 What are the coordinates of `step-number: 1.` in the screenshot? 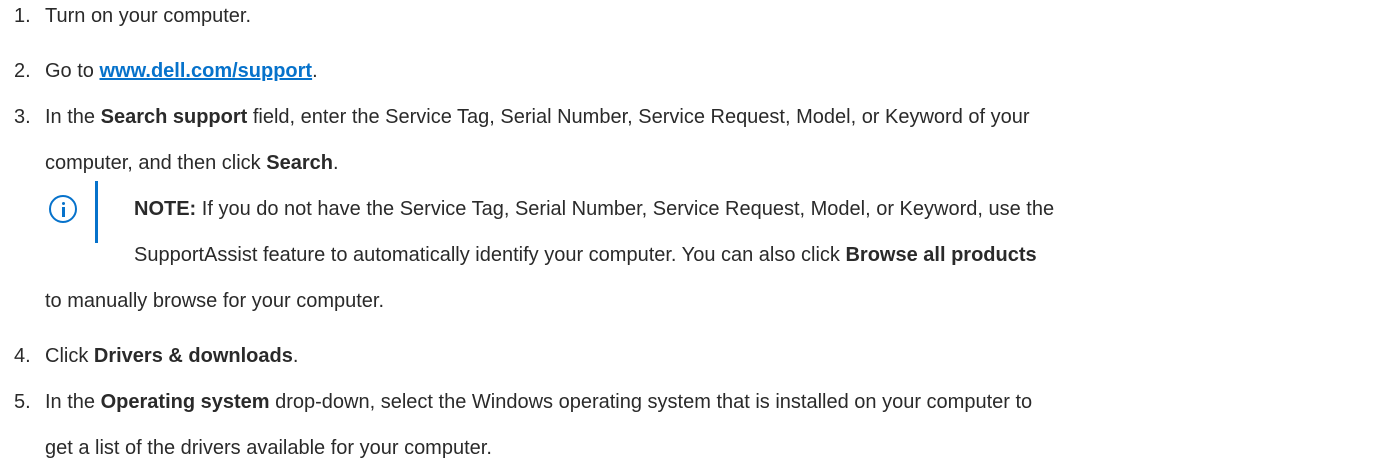 It's located at (22, 16).